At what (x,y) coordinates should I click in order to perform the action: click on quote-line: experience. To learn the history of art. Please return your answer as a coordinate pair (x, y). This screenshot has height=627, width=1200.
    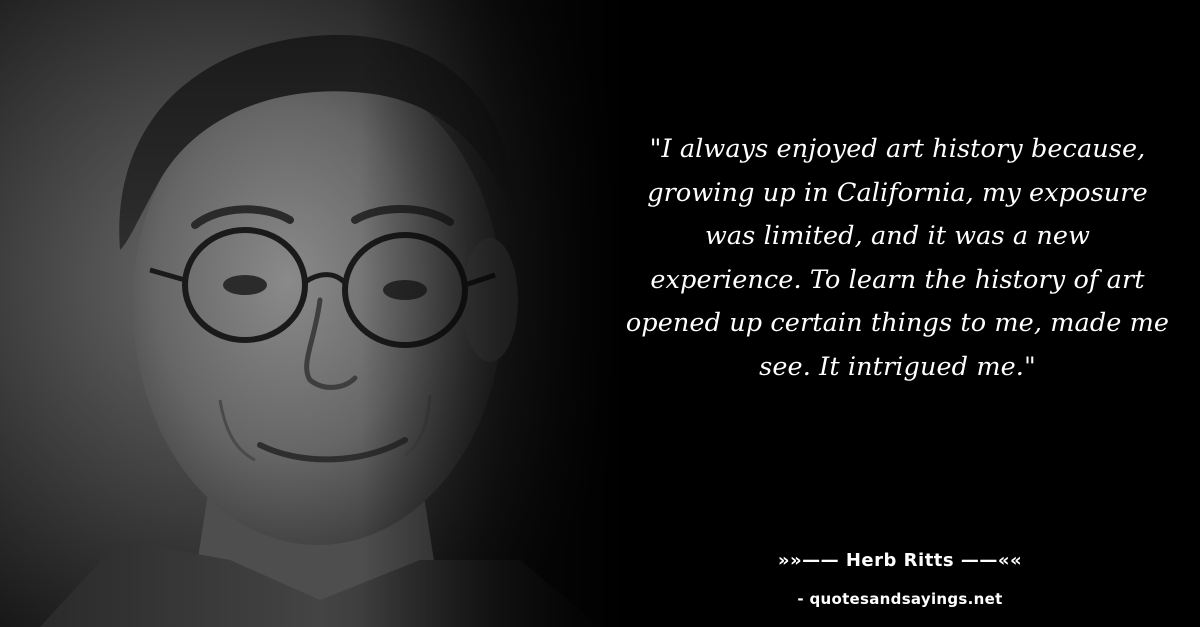
    Looking at the image, I should click on (897, 279).